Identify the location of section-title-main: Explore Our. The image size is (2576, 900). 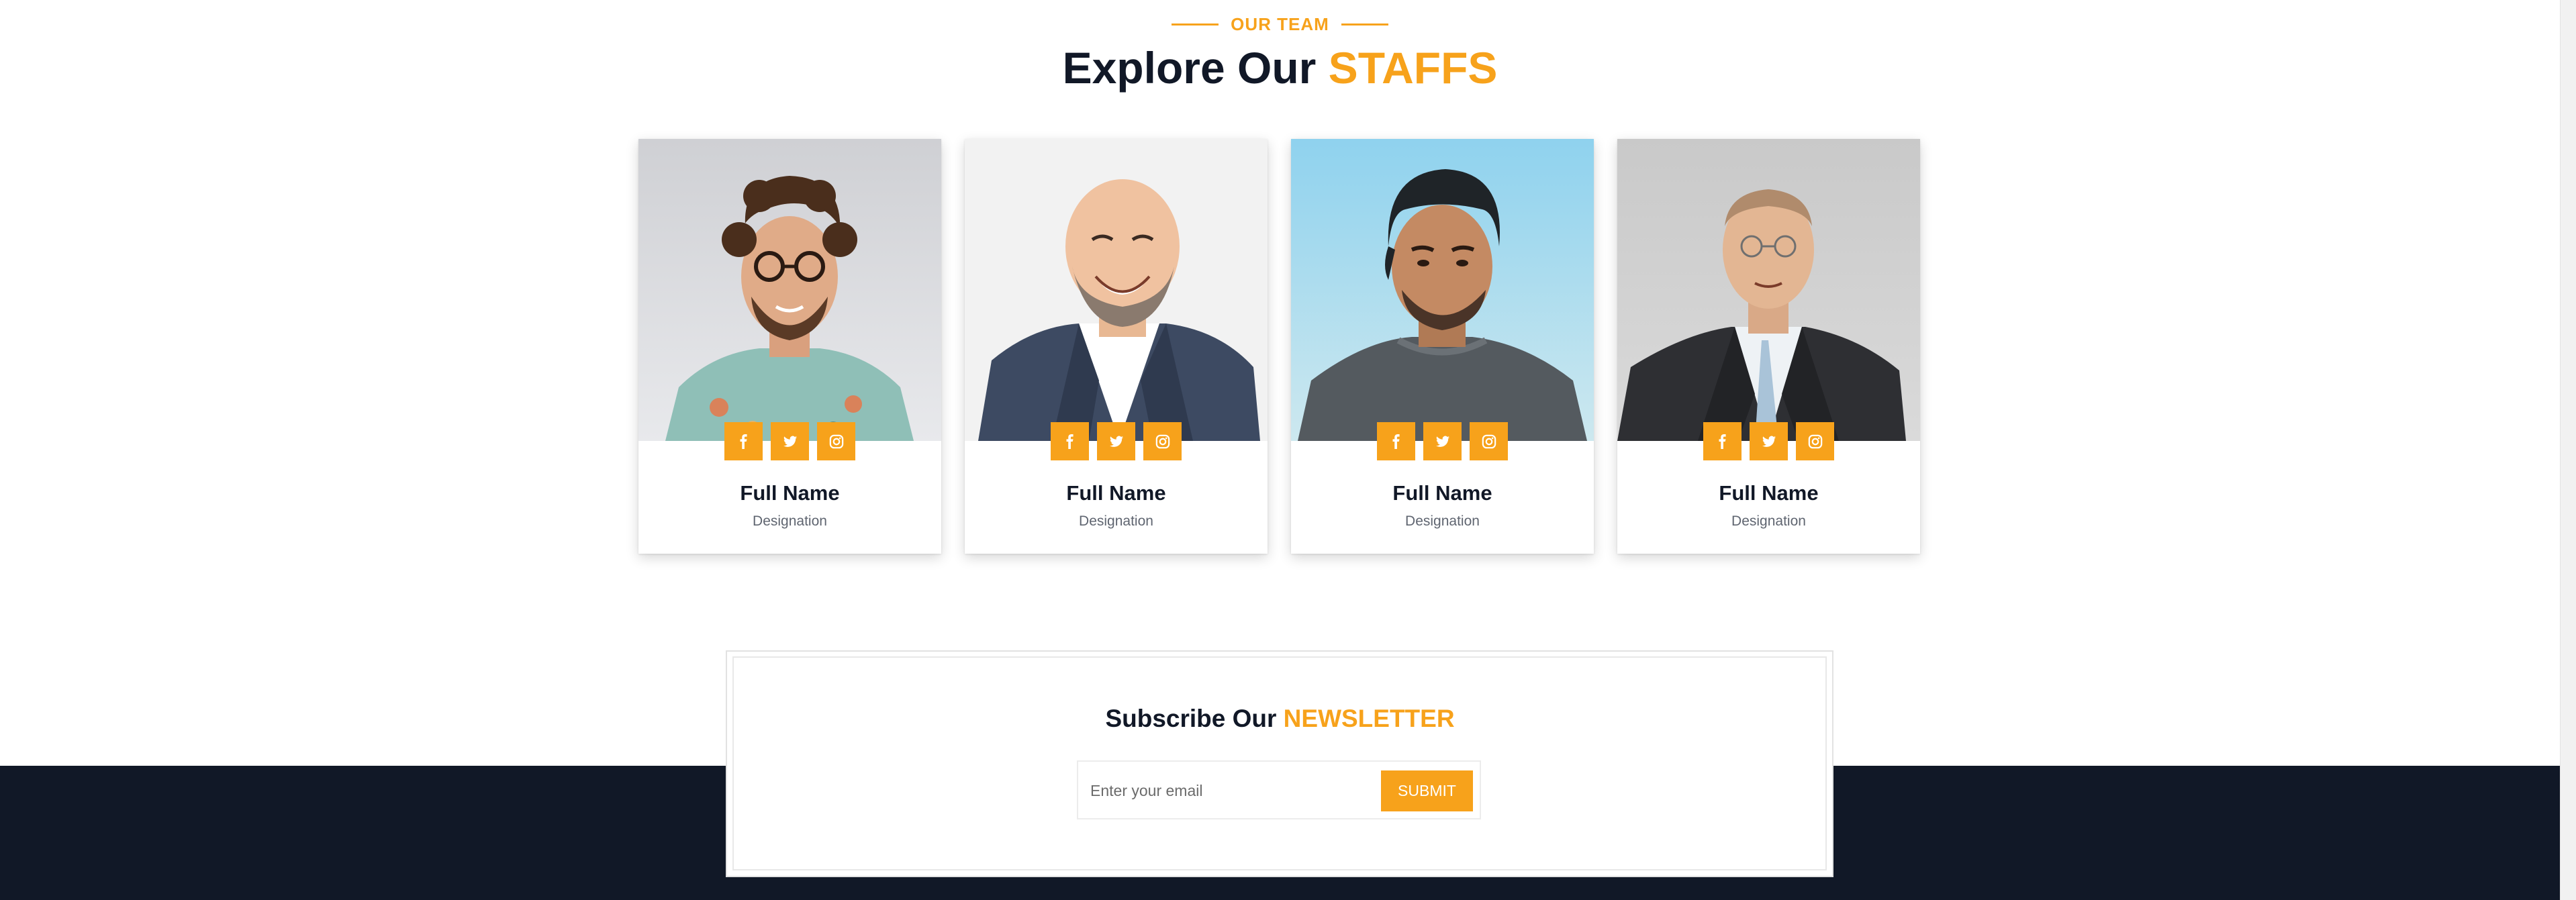
(1189, 68).